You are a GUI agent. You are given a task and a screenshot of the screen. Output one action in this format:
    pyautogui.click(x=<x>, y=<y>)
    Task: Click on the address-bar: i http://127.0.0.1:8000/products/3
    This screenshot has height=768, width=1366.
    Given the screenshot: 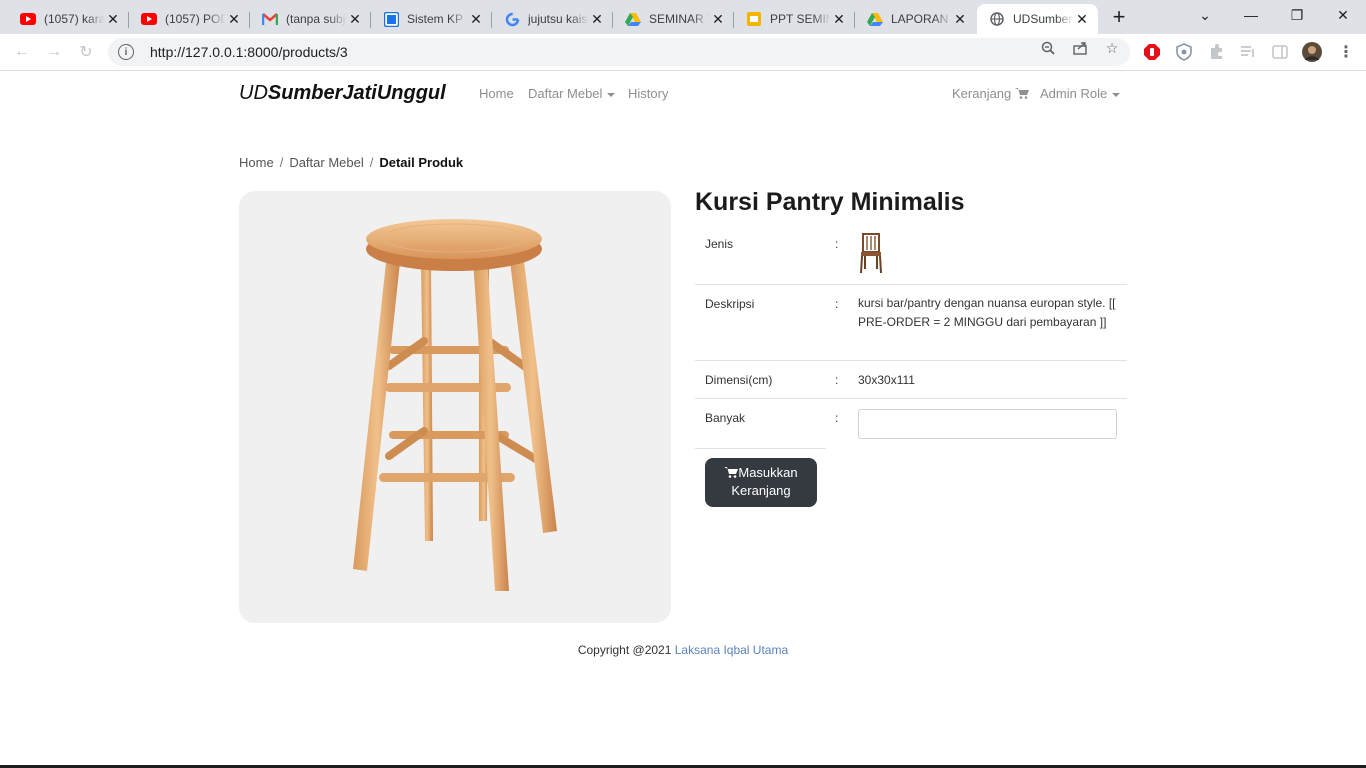 What is the action you would take?
    pyautogui.click(x=619, y=52)
    